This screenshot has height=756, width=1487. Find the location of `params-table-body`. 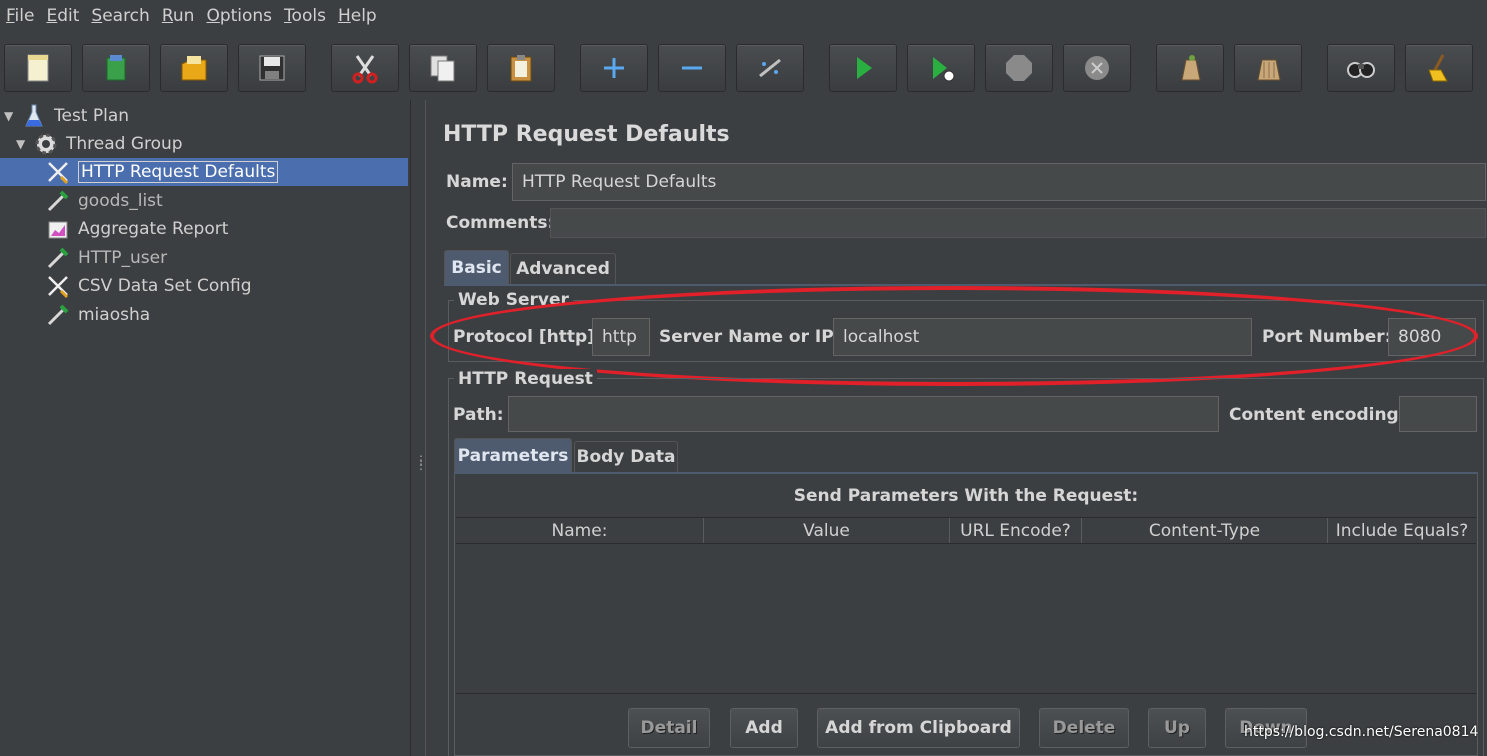

params-table-body is located at coordinates (966, 619).